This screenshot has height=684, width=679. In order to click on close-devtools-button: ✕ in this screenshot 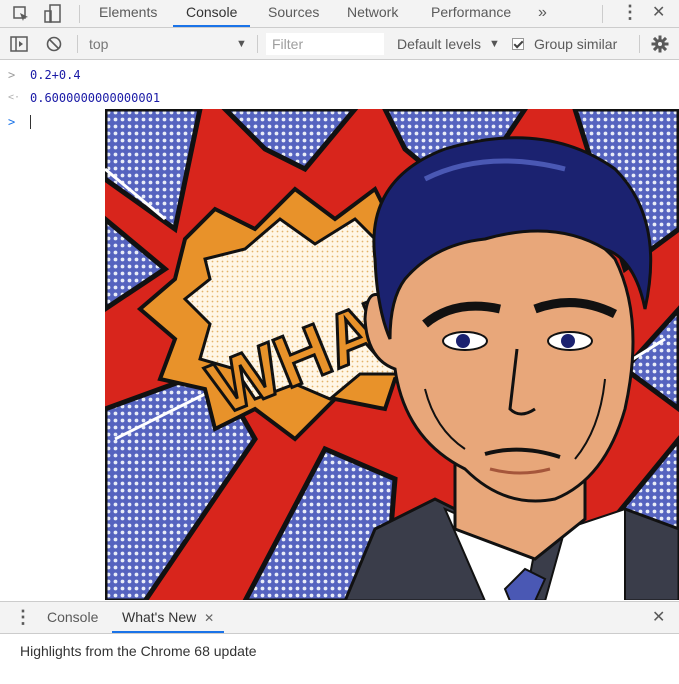, I will do `click(658, 13)`.